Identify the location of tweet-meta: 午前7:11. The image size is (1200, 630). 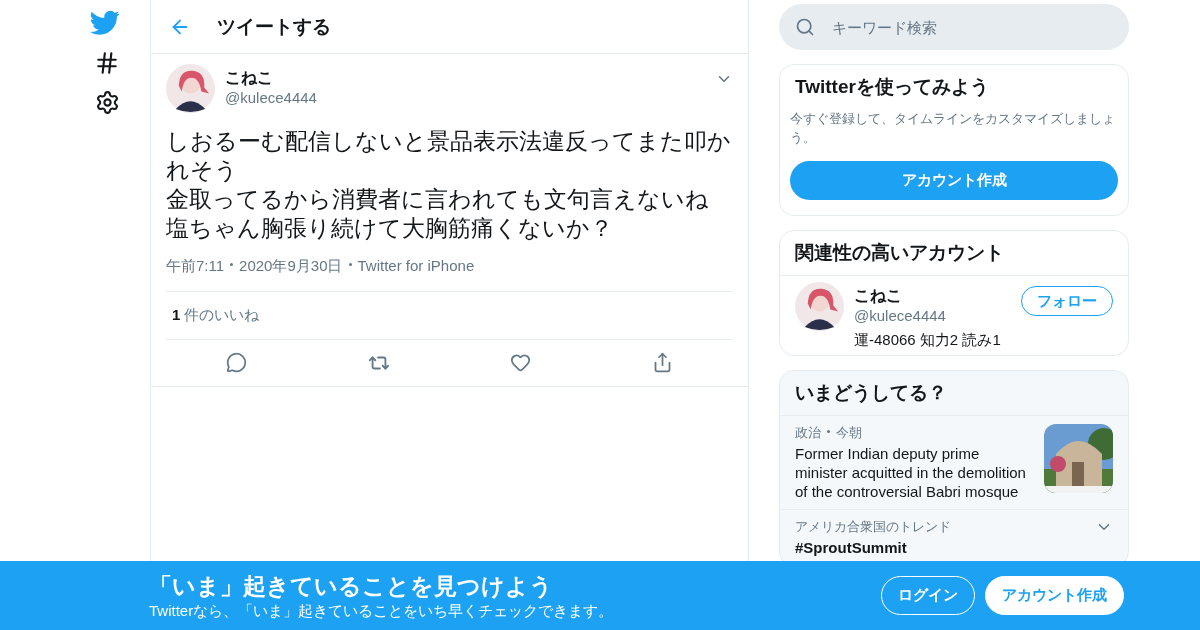
(195, 266).